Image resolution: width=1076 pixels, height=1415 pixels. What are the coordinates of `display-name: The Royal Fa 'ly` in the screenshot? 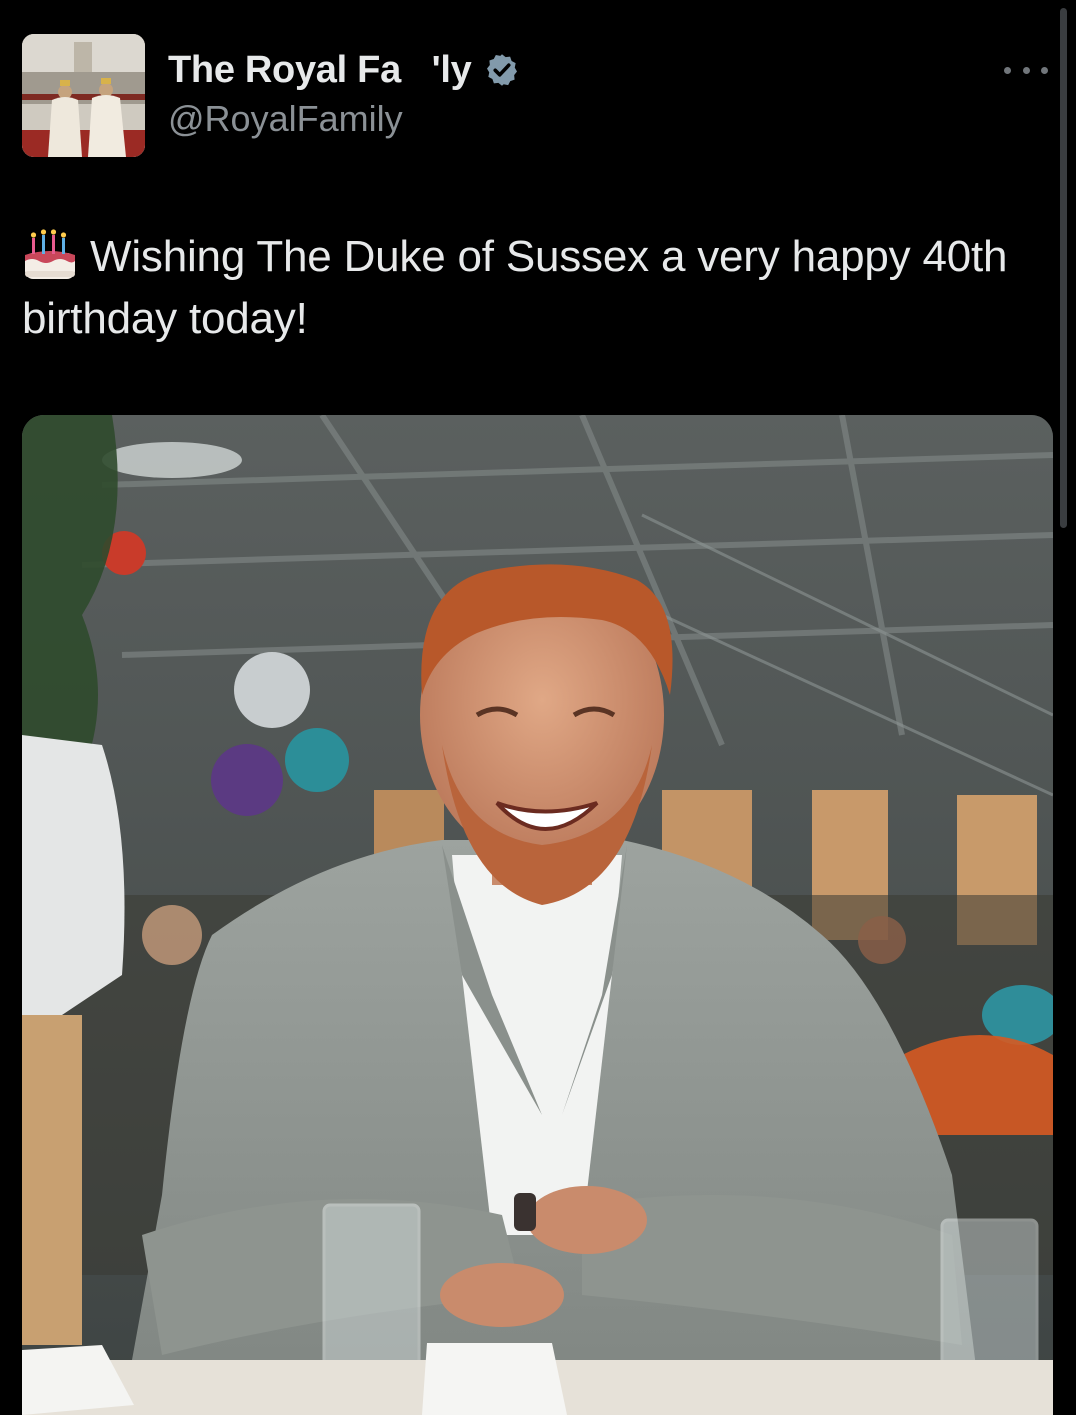 It's located at (320, 70).